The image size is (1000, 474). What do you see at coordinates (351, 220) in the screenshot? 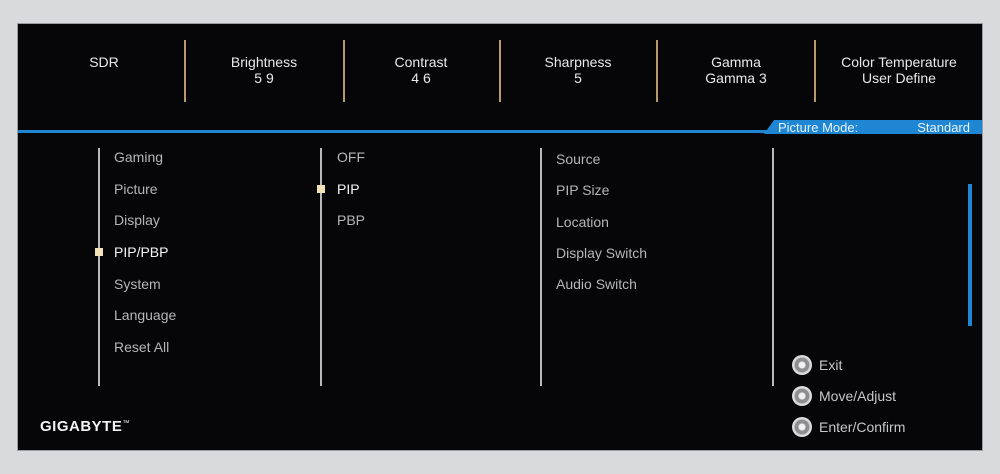
I see `submenu-item-pbp: PBP` at bounding box center [351, 220].